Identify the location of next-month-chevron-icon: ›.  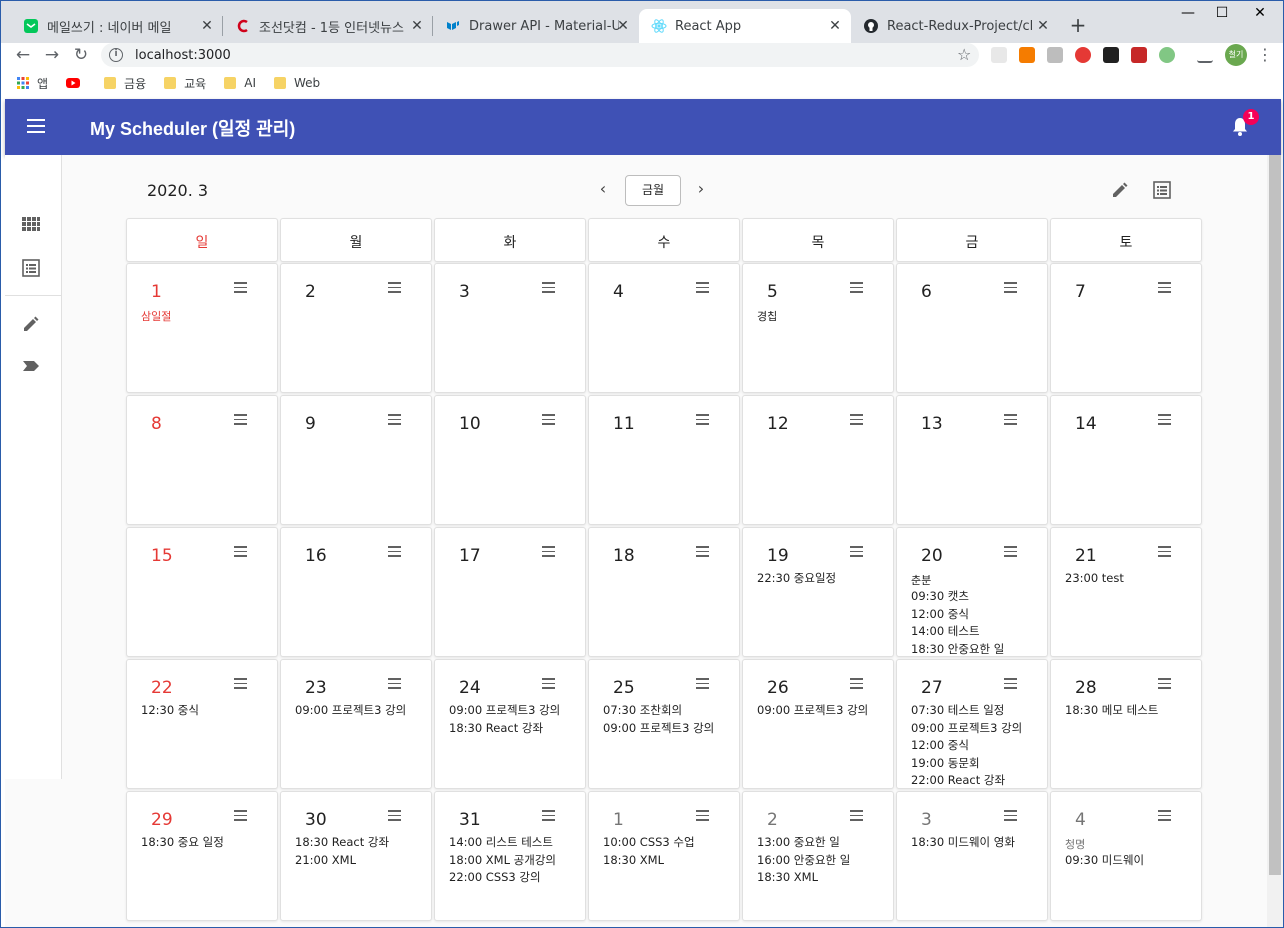
(701, 188).